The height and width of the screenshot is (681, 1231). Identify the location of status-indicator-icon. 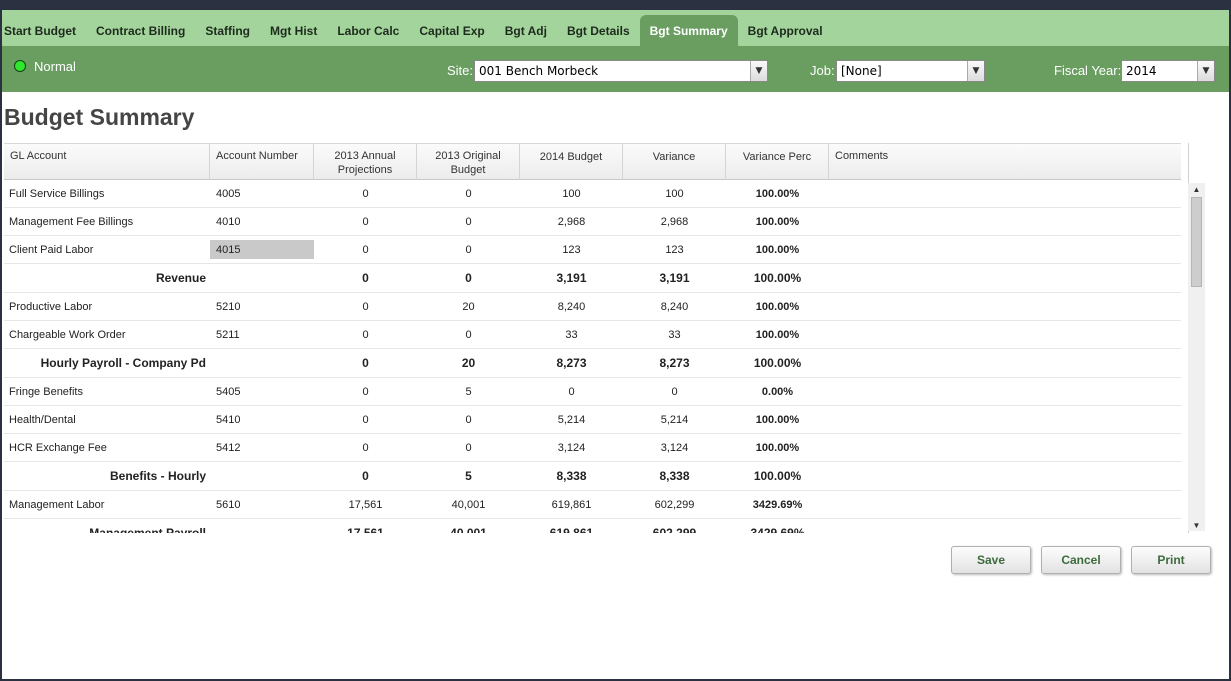
(20, 66).